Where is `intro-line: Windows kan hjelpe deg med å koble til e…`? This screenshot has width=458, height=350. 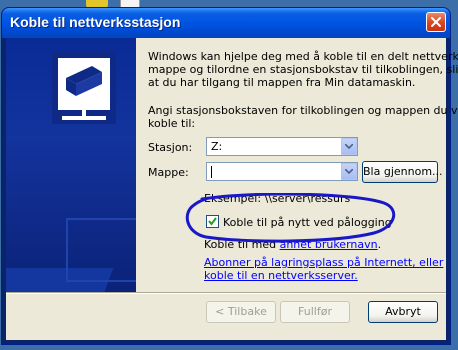
intro-line: Windows kan hjelpe deg med å koble til e… is located at coordinates (303, 56).